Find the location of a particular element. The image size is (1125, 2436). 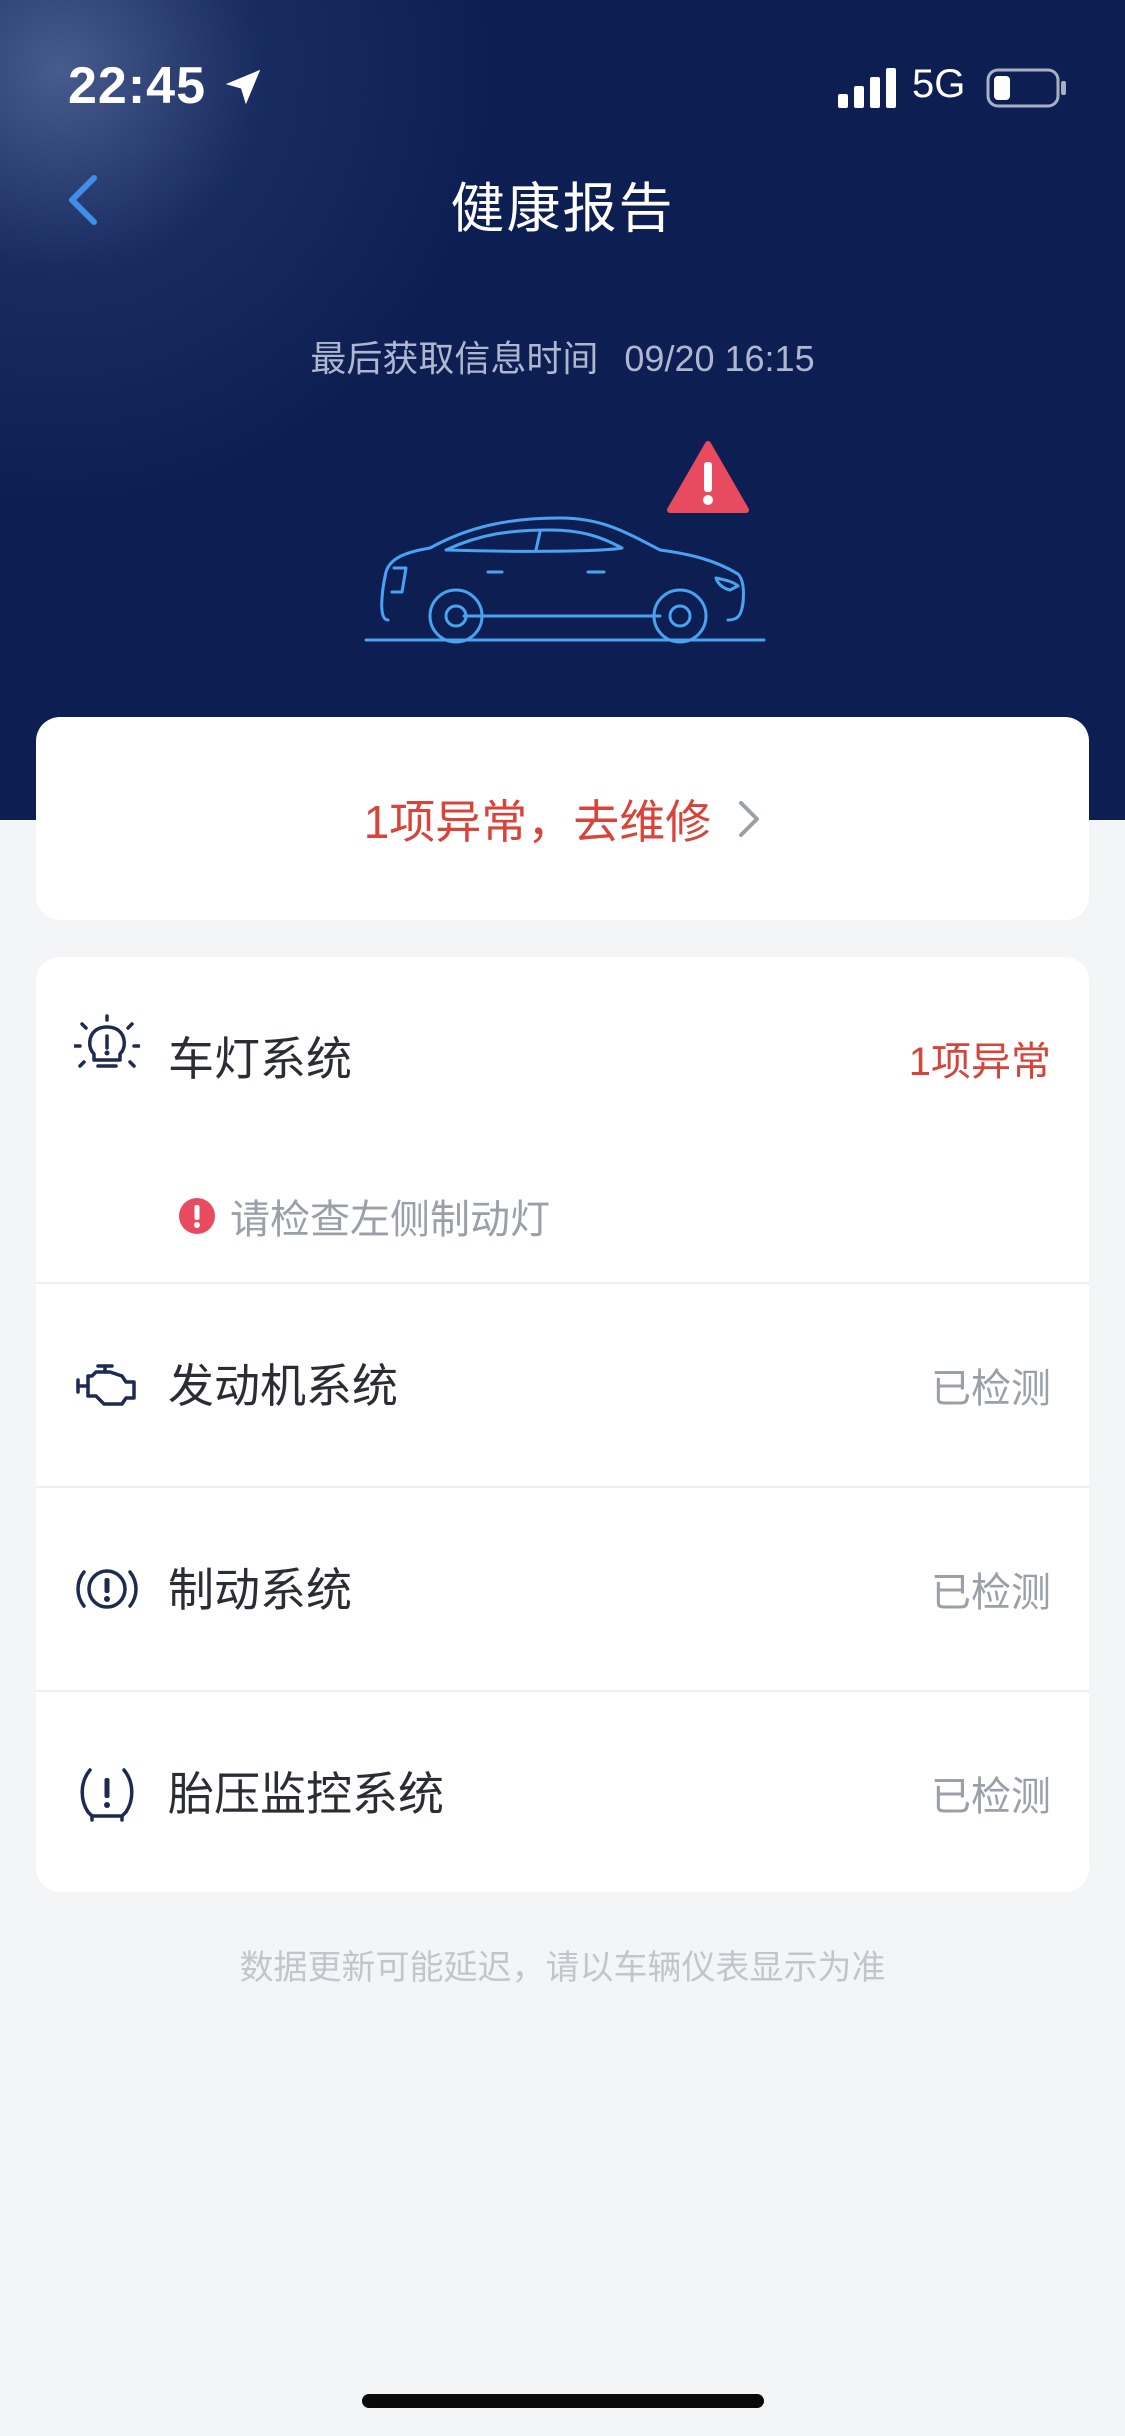

network-type: 5G is located at coordinates (939, 84).